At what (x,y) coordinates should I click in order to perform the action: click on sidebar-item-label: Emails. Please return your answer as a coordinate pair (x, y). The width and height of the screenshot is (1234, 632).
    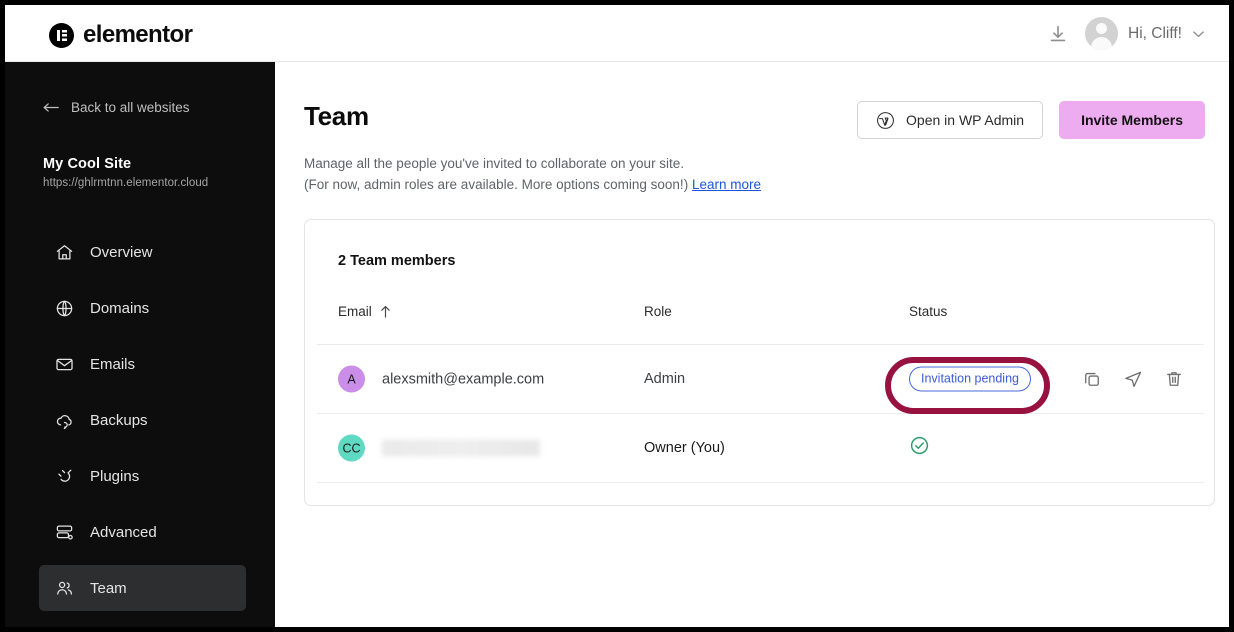
    Looking at the image, I should click on (113, 364).